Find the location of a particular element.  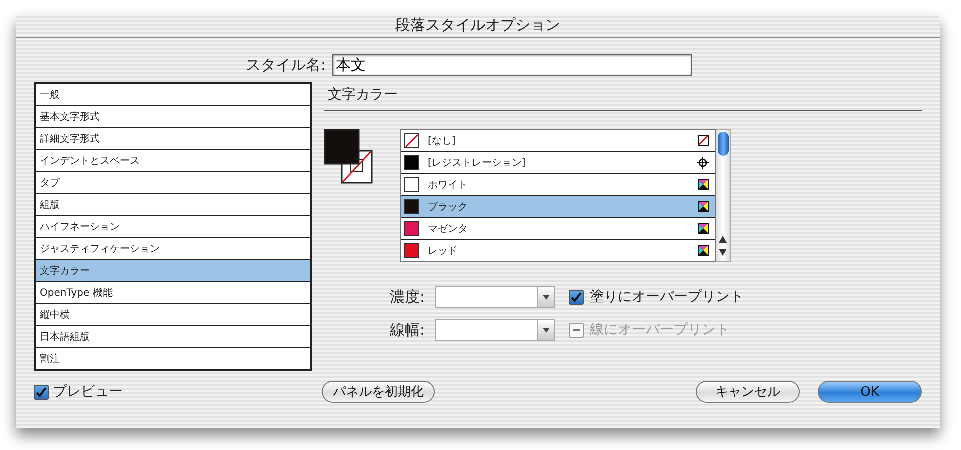

crosshair-icon is located at coordinates (703, 162).